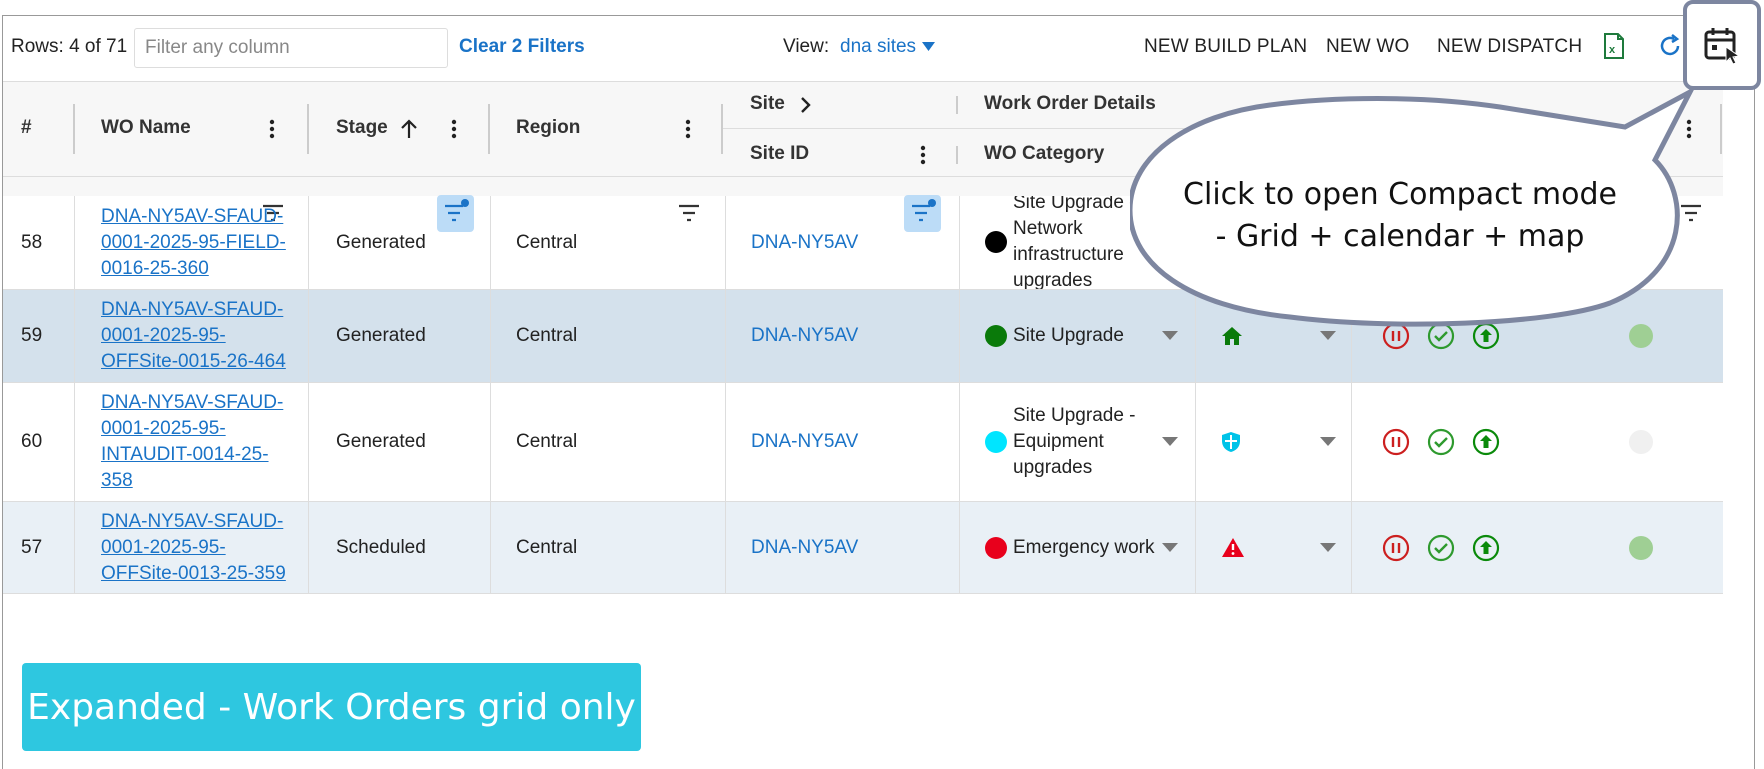 This screenshot has height=769, width=1764. What do you see at coordinates (806, 46) in the screenshot?
I see `view-label: View:` at bounding box center [806, 46].